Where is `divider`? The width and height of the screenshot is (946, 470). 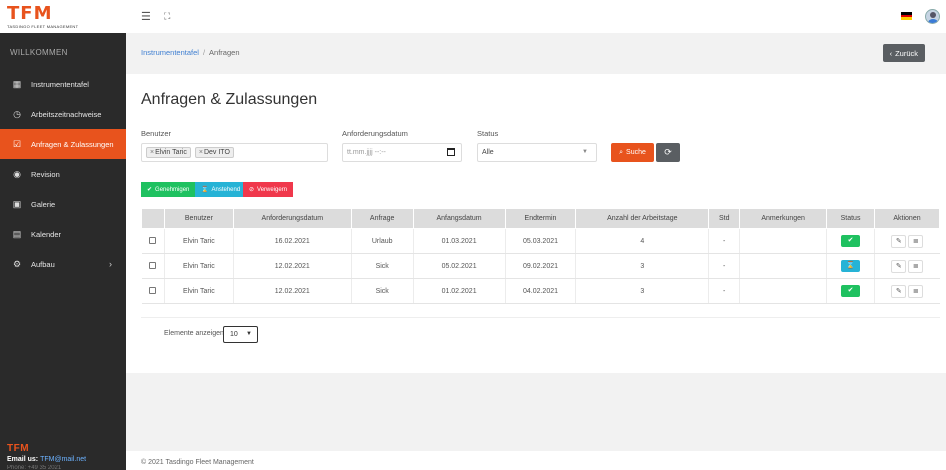 divider is located at coordinates (540, 317).